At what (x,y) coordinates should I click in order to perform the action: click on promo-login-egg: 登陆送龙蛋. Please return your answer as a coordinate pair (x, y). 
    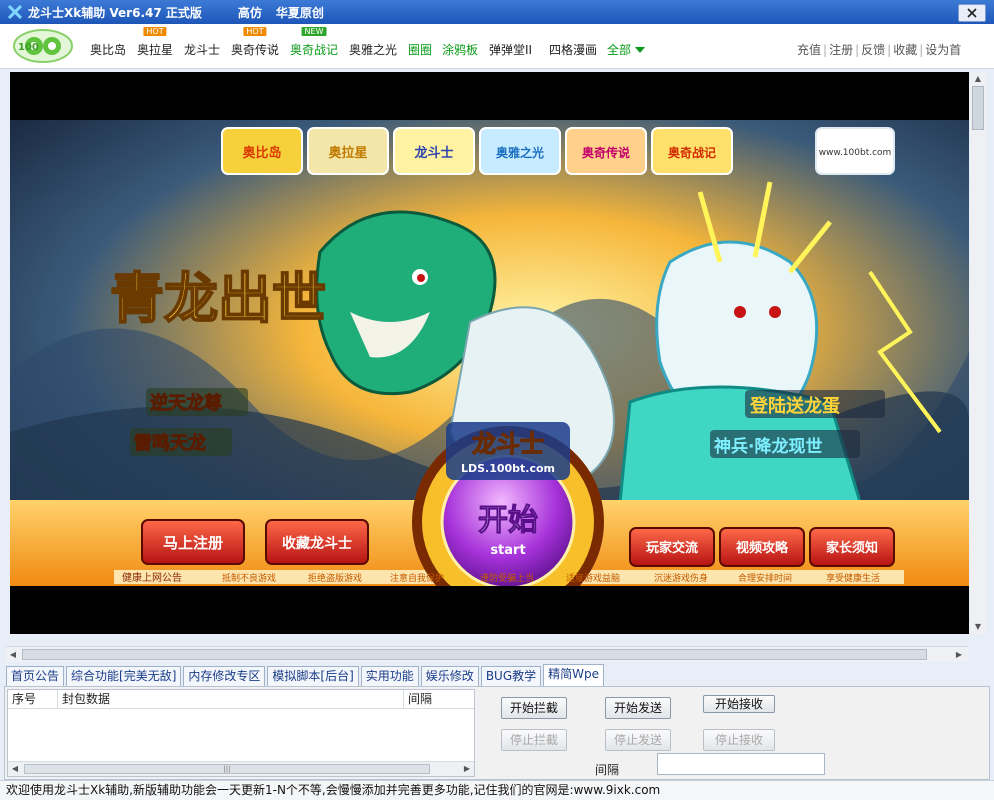
    Looking at the image, I should click on (794, 406).